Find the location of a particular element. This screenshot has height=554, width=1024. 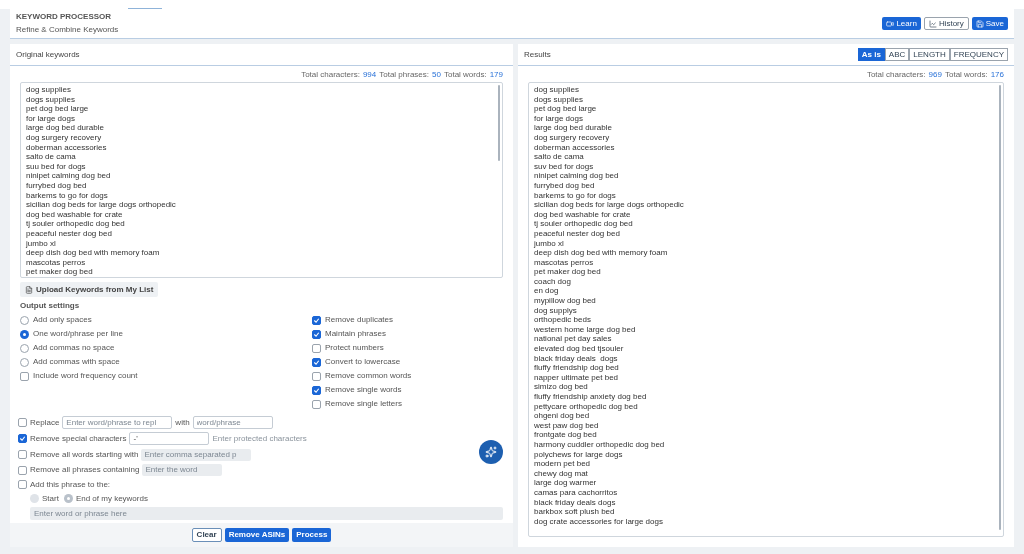

keyword-line: mascotas perros is located at coordinates (56, 262).